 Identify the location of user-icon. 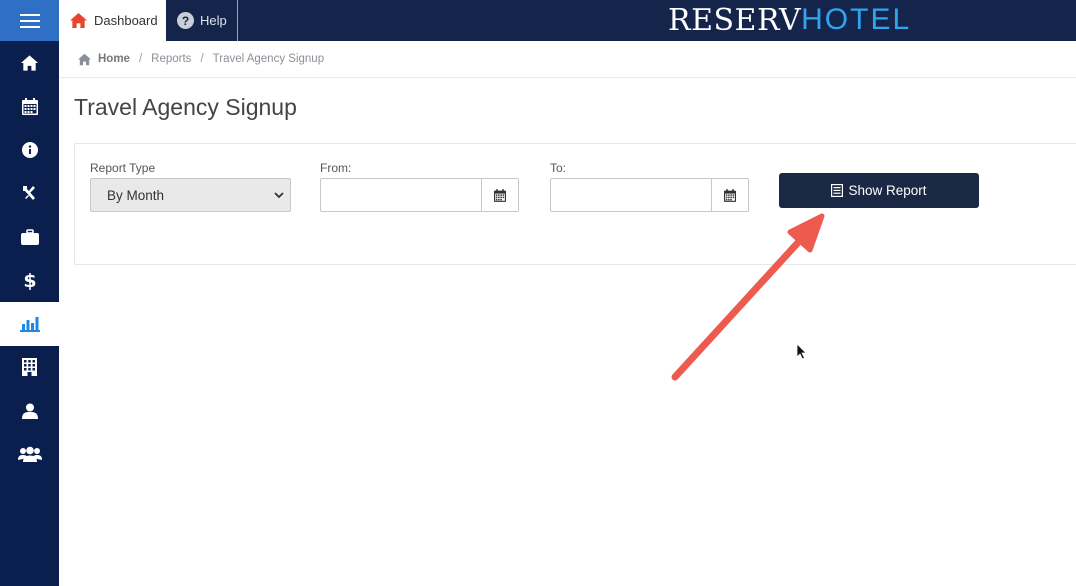
(29, 411).